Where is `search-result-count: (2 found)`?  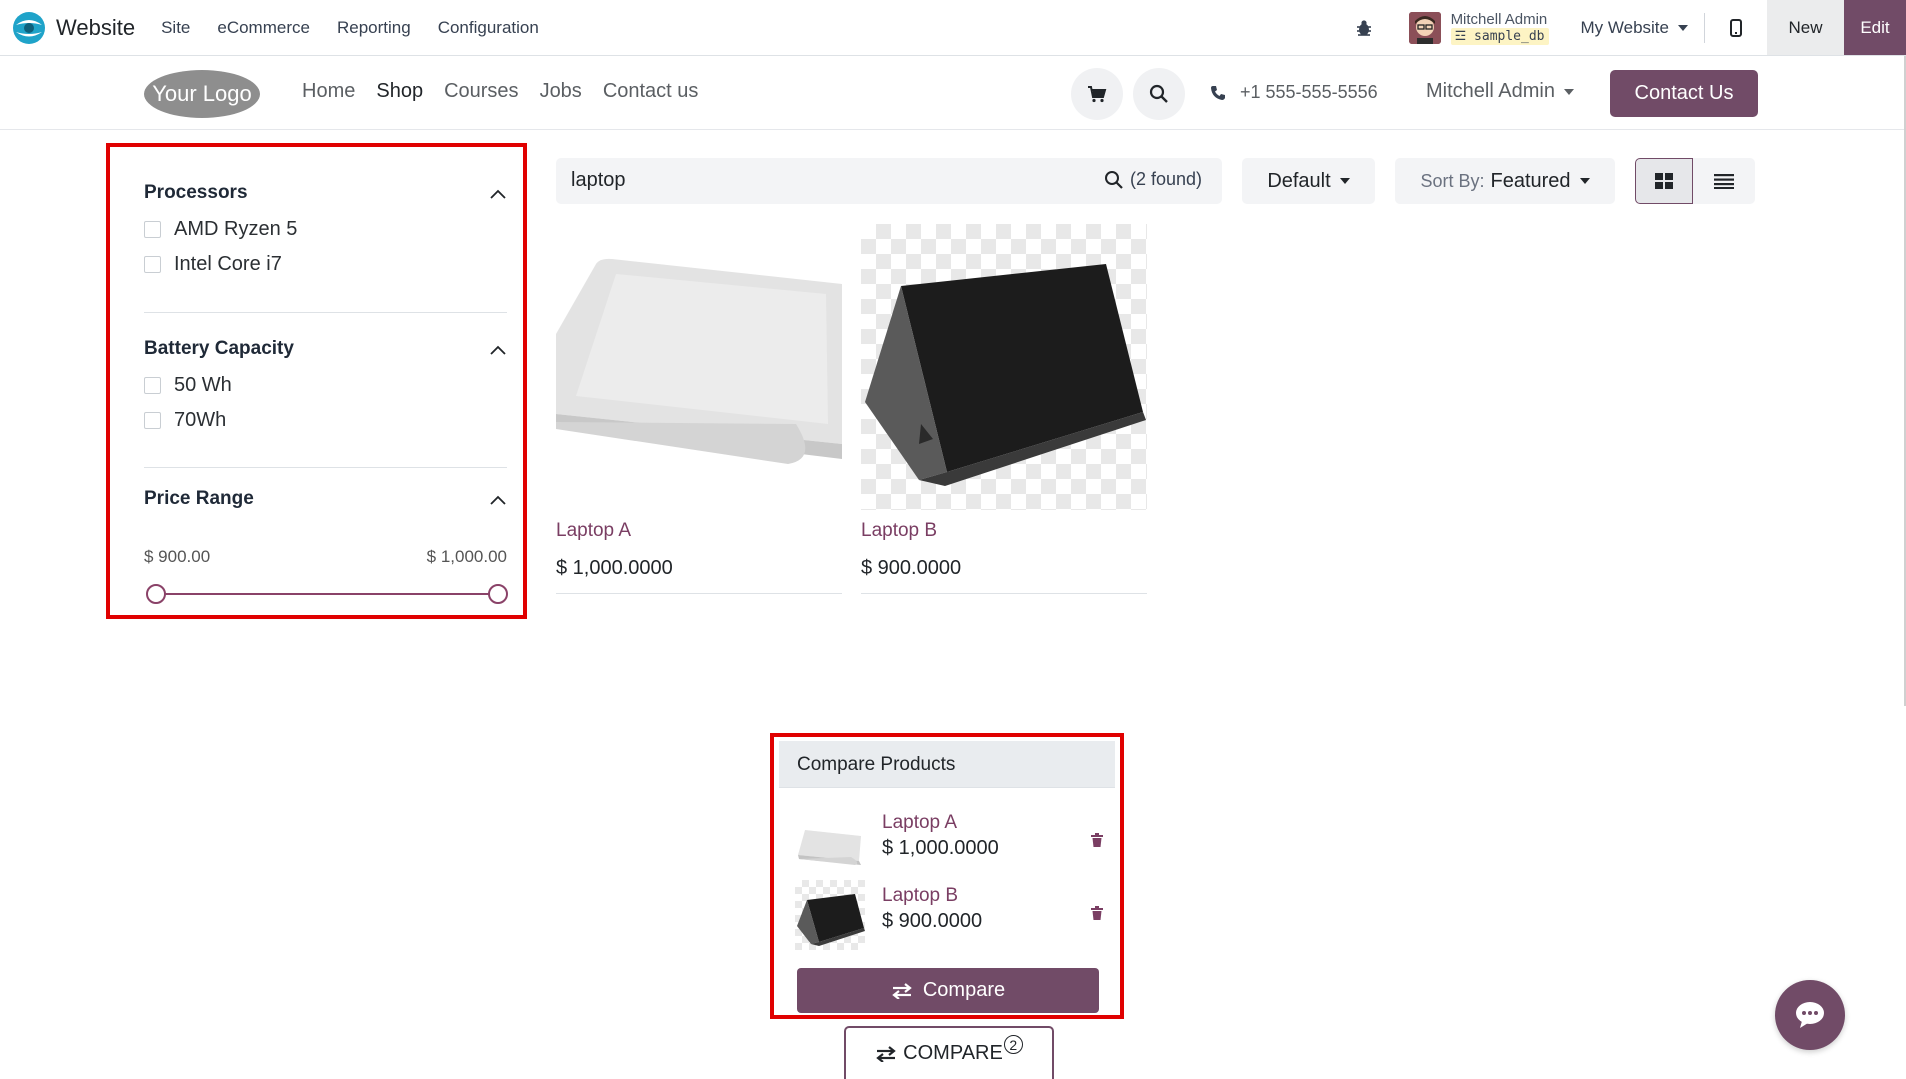
search-result-count: (2 found) is located at coordinates (1153, 179).